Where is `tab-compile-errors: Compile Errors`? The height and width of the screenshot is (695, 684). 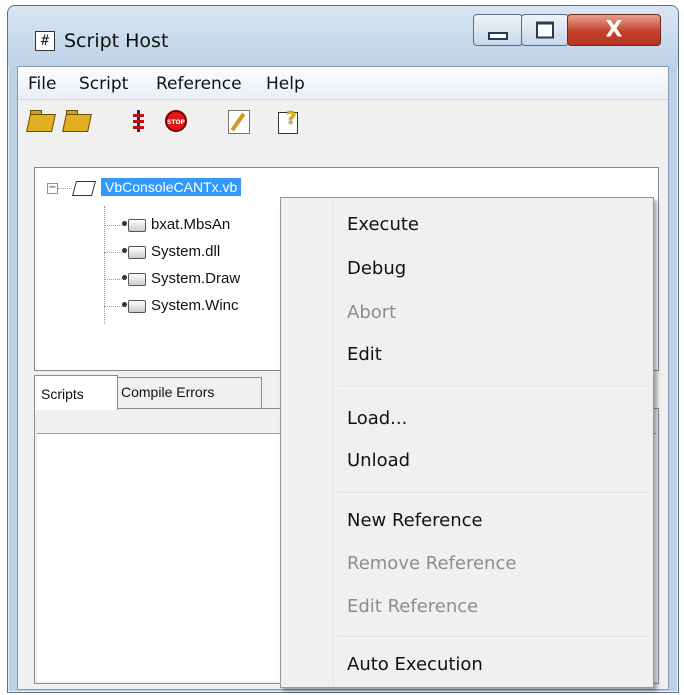
tab-compile-errors: Compile Errors is located at coordinates (188, 392).